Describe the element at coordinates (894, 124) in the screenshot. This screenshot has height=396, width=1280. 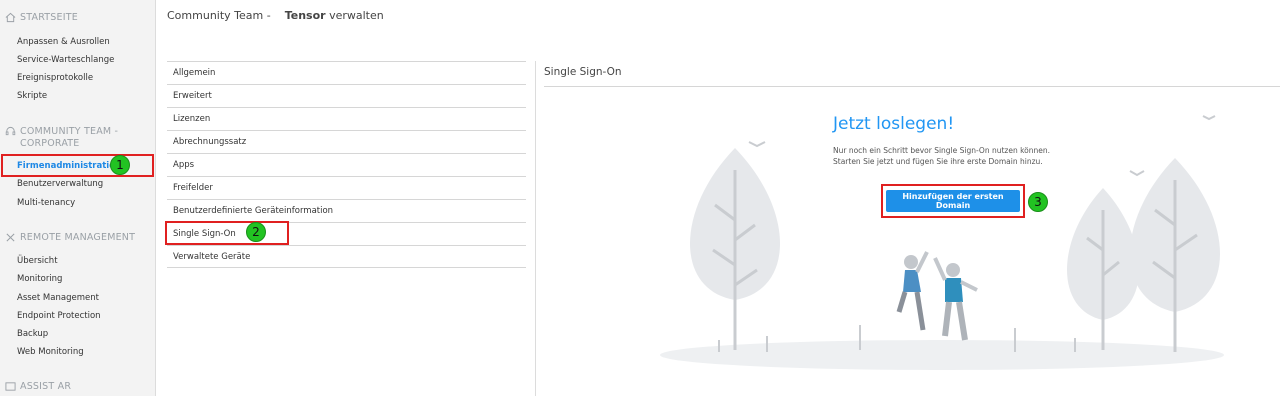
I see `cta-title: Jetzt loslegen!` at that location.